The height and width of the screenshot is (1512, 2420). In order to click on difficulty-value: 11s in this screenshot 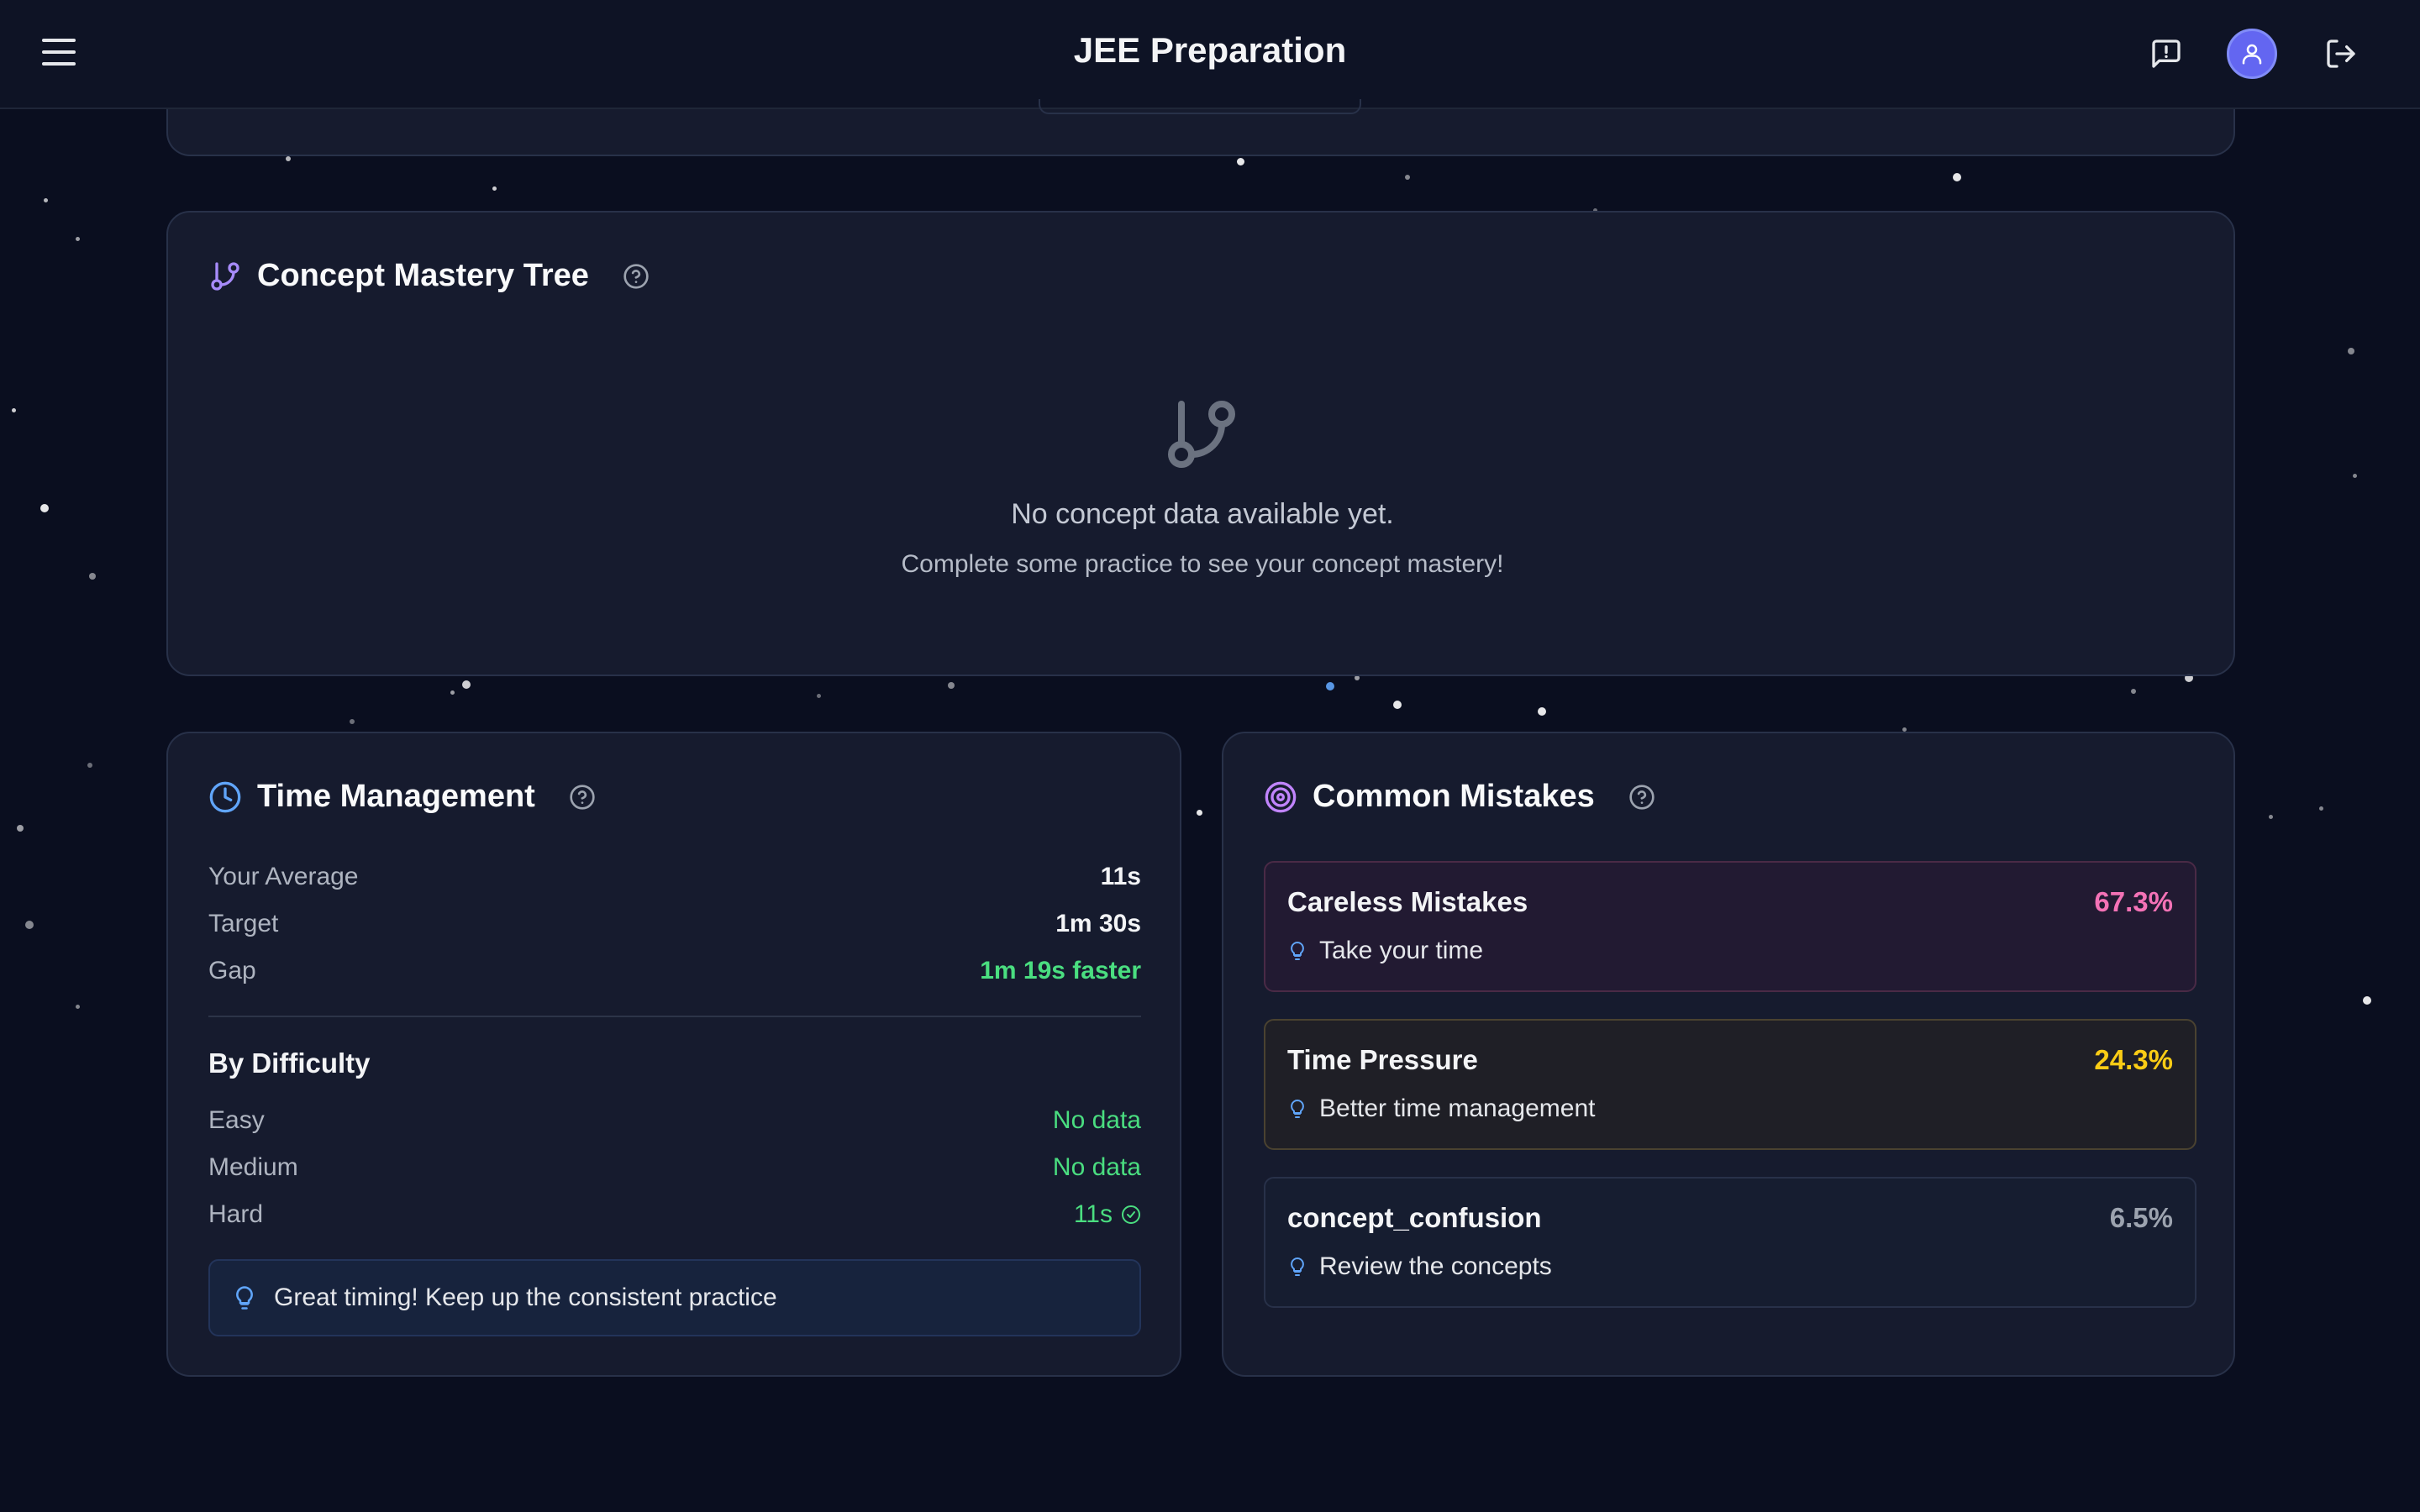, I will do `click(1093, 1214)`.